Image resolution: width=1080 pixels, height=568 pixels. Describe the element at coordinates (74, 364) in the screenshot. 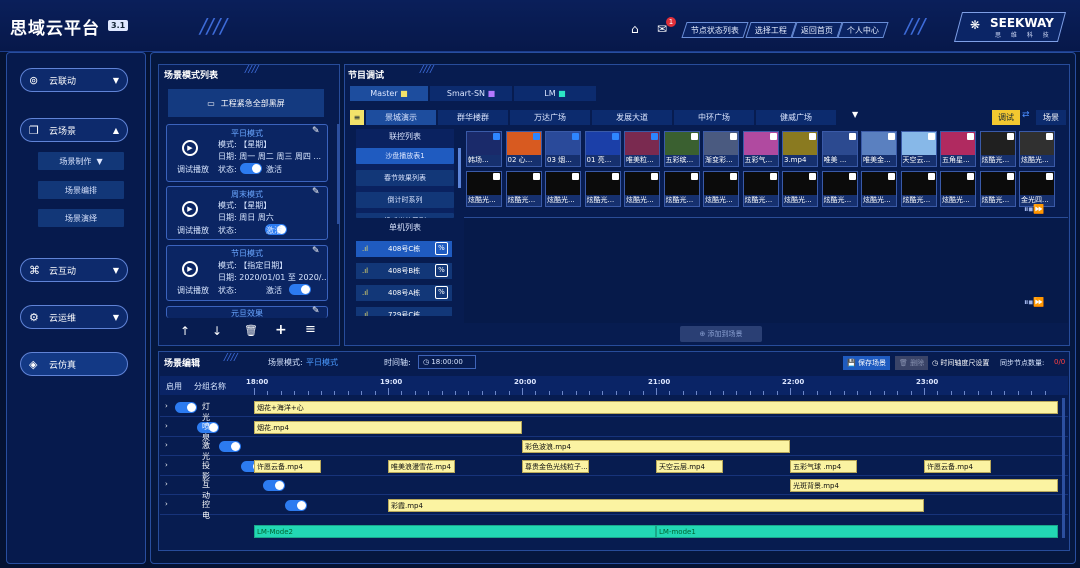

I see `sidebar-item-simulation: ◈ 云仿真` at that location.